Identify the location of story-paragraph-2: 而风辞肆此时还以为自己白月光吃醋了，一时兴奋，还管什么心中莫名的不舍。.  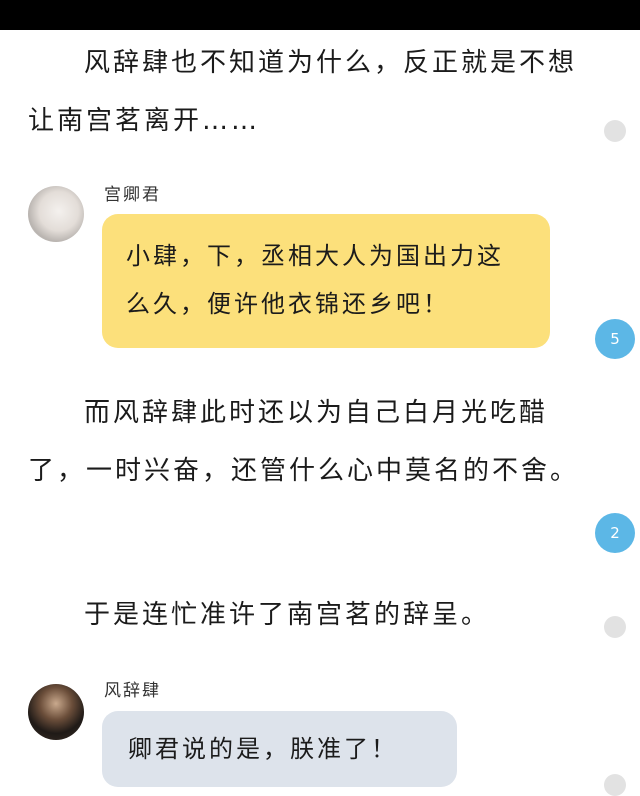
(304, 442).